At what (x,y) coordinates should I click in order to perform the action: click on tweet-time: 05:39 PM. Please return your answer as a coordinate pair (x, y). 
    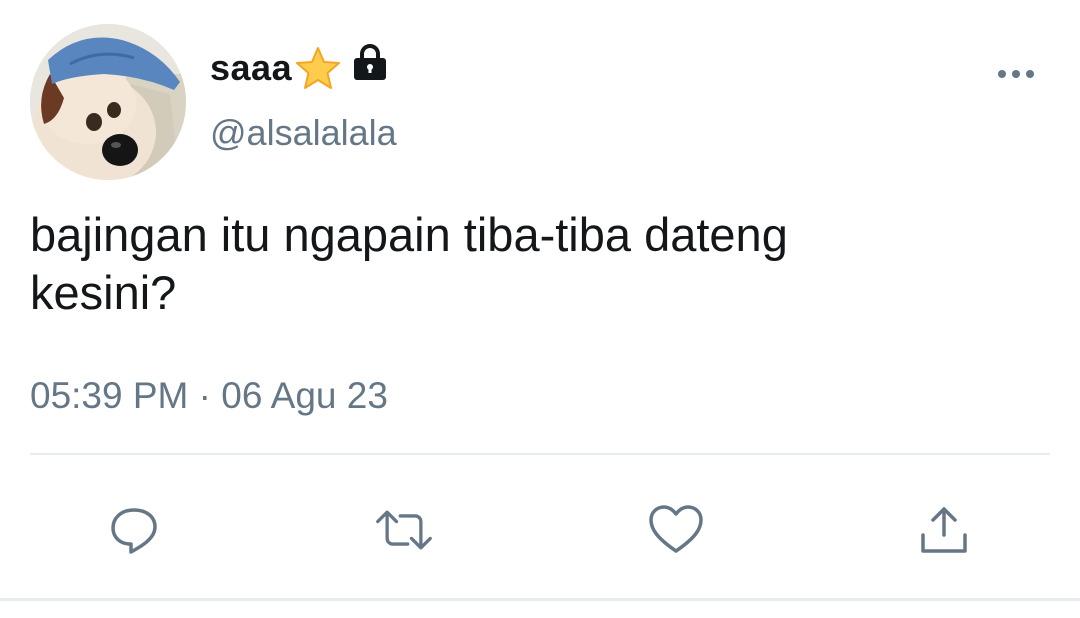
    Looking at the image, I should click on (109, 395).